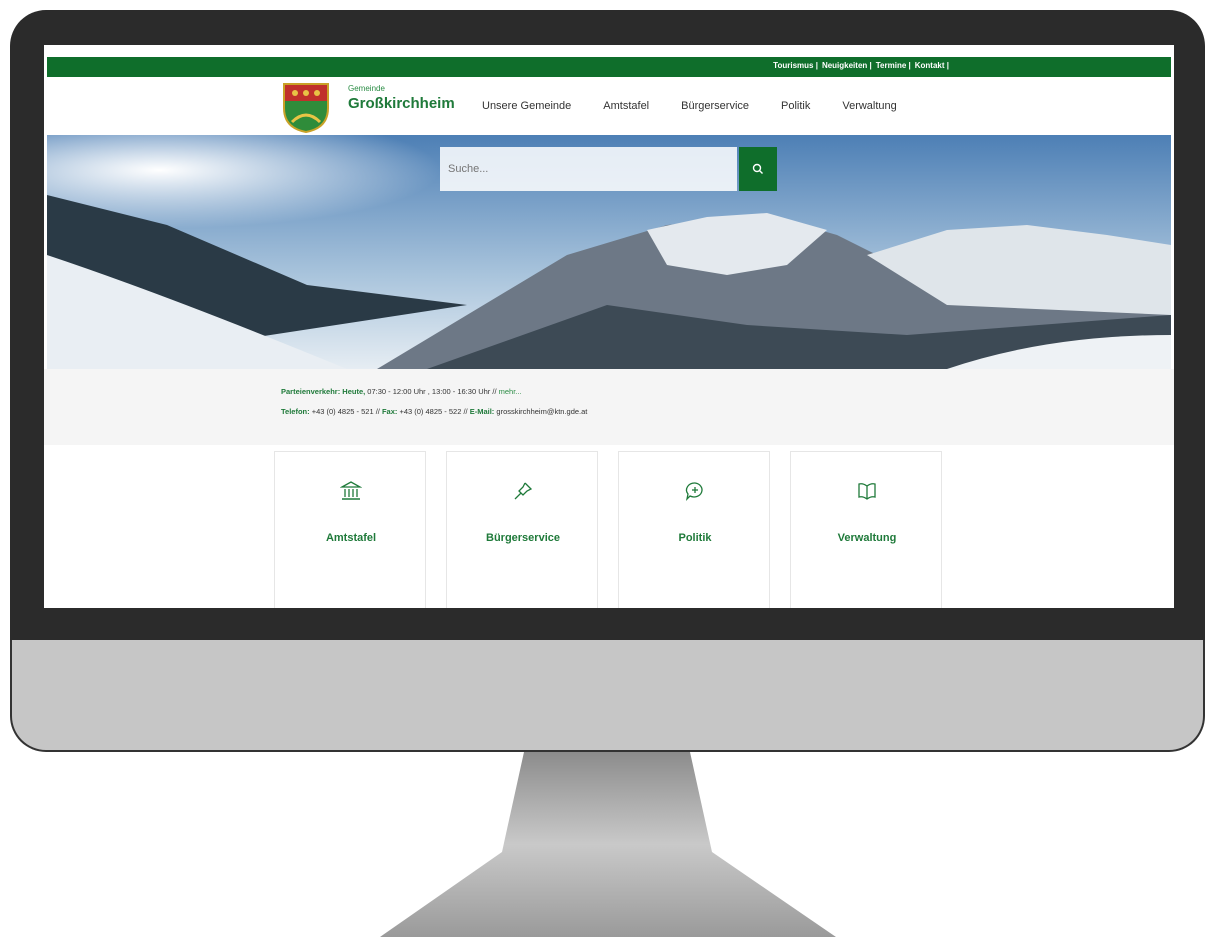 Image resolution: width=1205 pixels, height=937 pixels. Describe the element at coordinates (694, 529) in the screenshot. I see `tile-politik: Politik` at that location.